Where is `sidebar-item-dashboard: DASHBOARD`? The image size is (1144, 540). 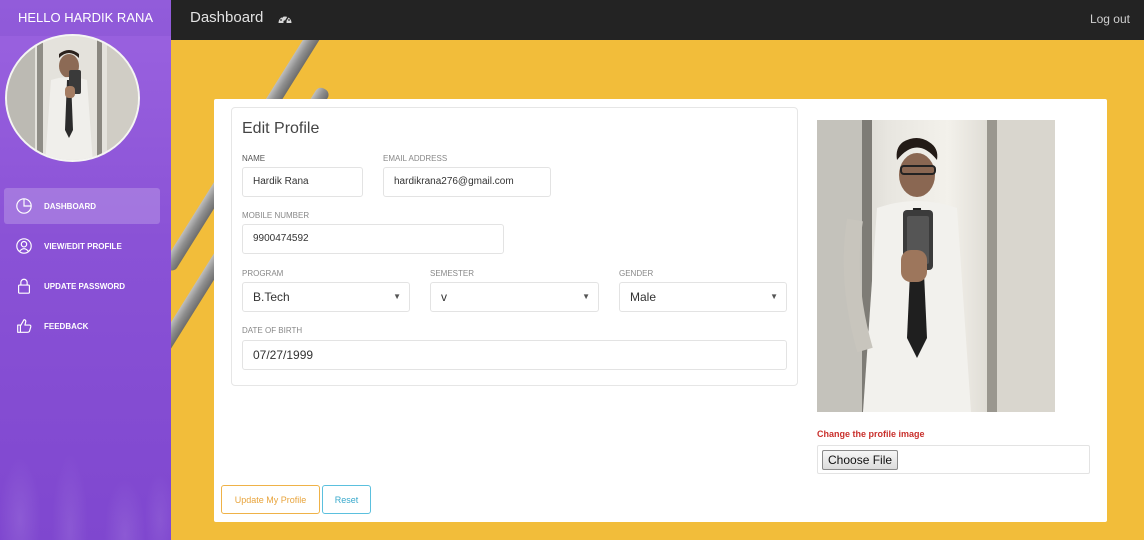 sidebar-item-dashboard: DASHBOARD is located at coordinates (82, 206).